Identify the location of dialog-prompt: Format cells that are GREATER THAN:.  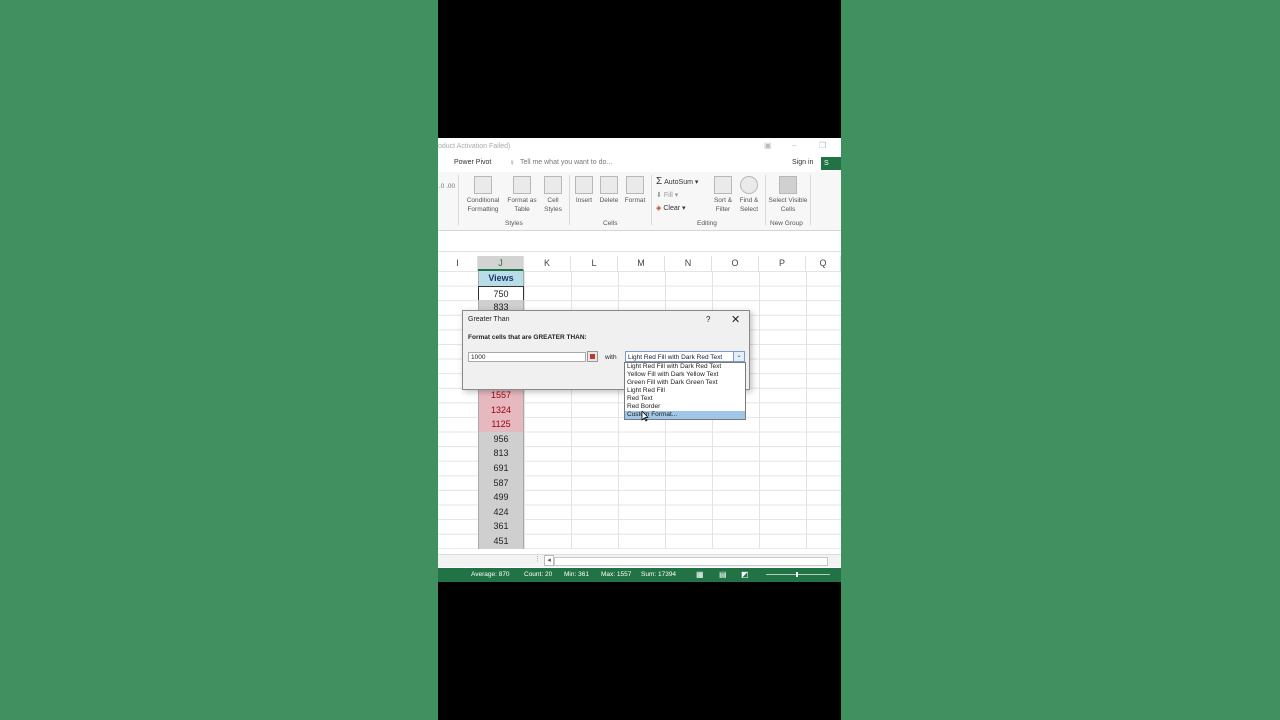
(527, 337).